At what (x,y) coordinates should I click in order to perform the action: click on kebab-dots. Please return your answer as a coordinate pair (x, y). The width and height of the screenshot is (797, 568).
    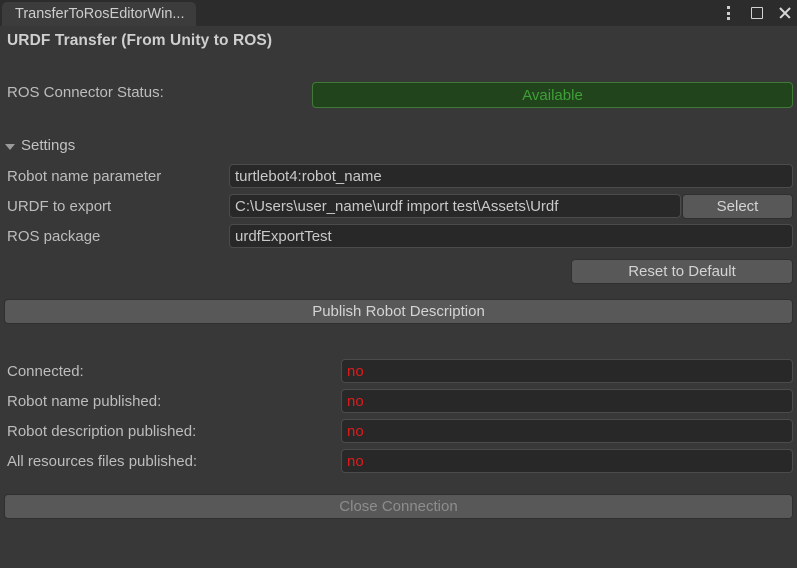
    Looking at the image, I should click on (728, 13).